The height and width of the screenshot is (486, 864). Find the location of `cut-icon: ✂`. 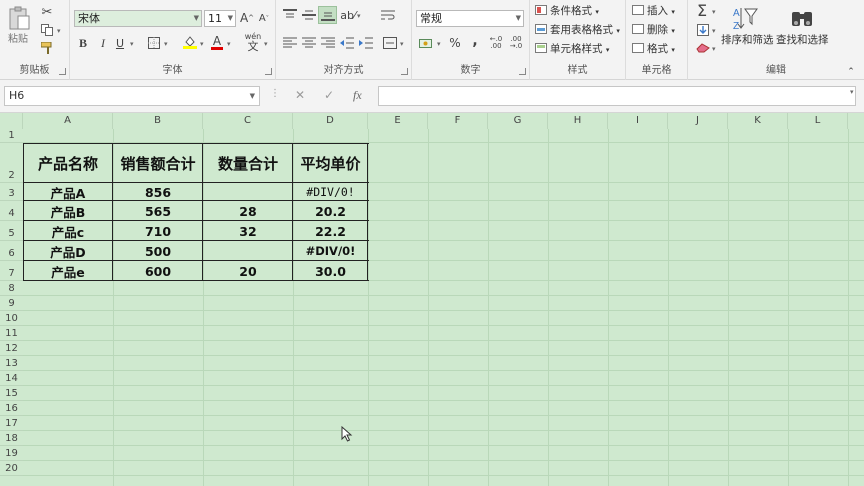

cut-icon: ✂ is located at coordinates (47, 12).